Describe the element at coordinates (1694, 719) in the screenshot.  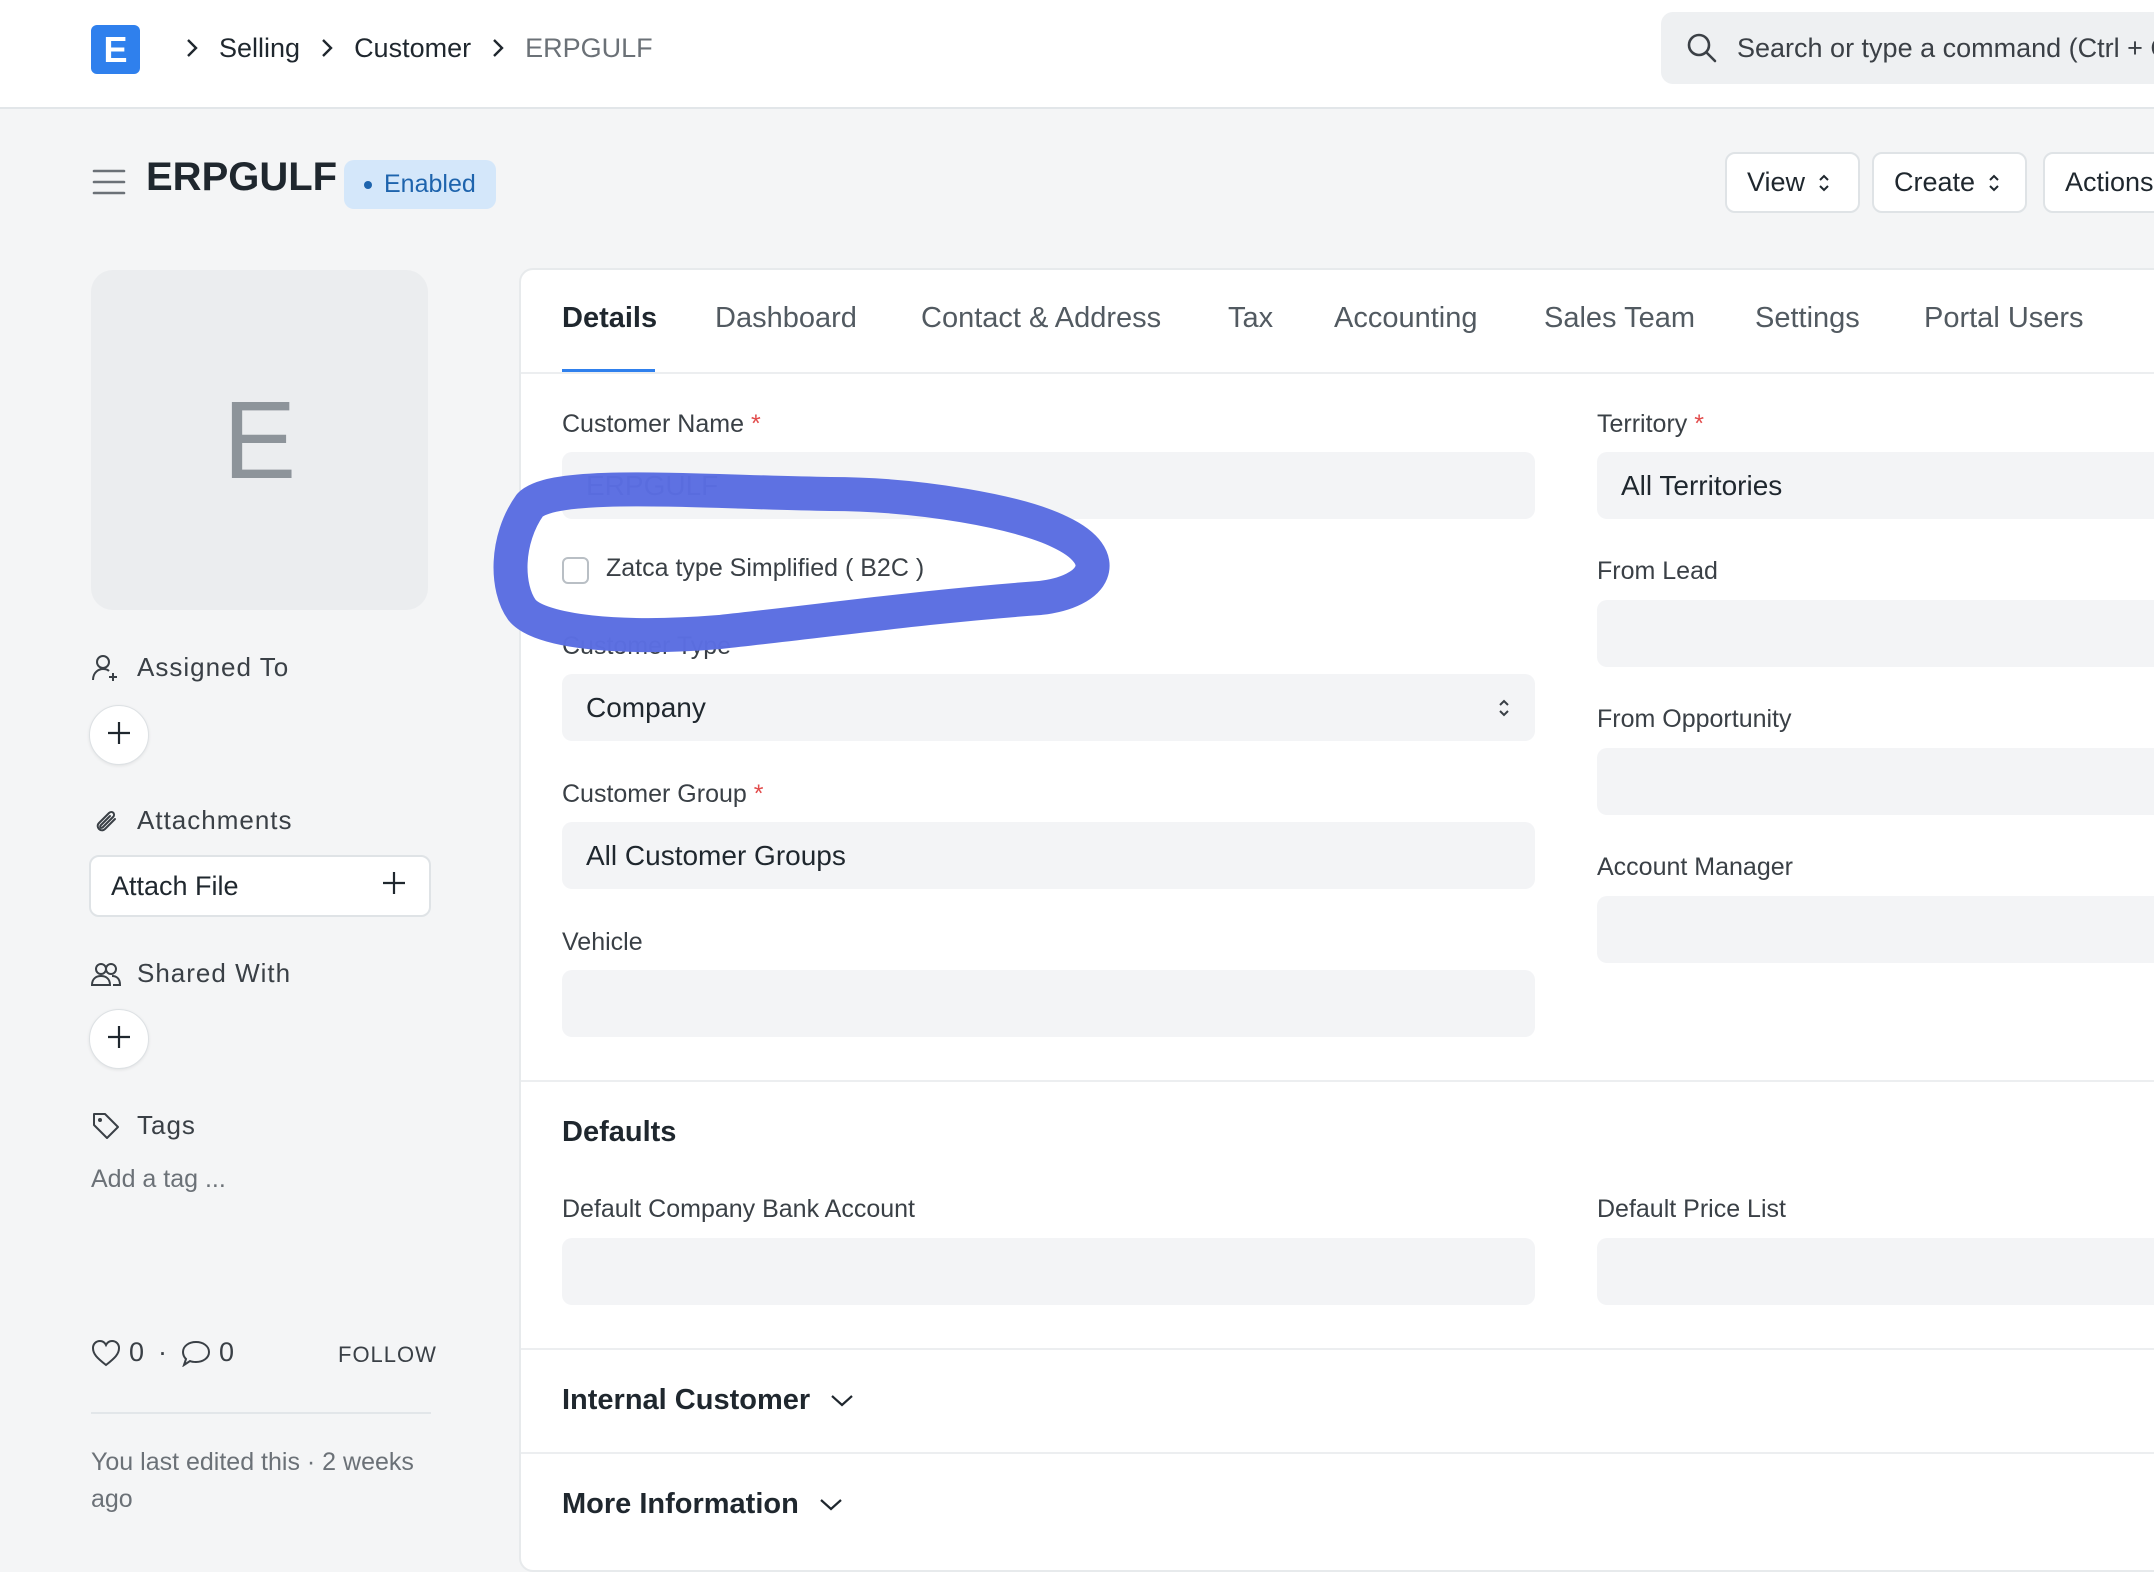
I see `from-opportunity-label: From Opportunity` at that location.